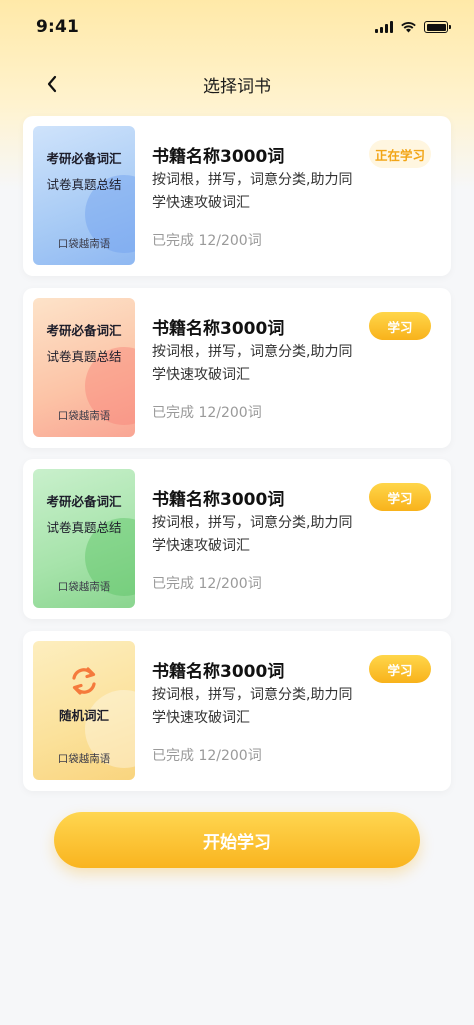 The image size is (474, 1025). What do you see at coordinates (237, 840) in the screenshot?
I see `start-learning-button: 开始学习` at bounding box center [237, 840].